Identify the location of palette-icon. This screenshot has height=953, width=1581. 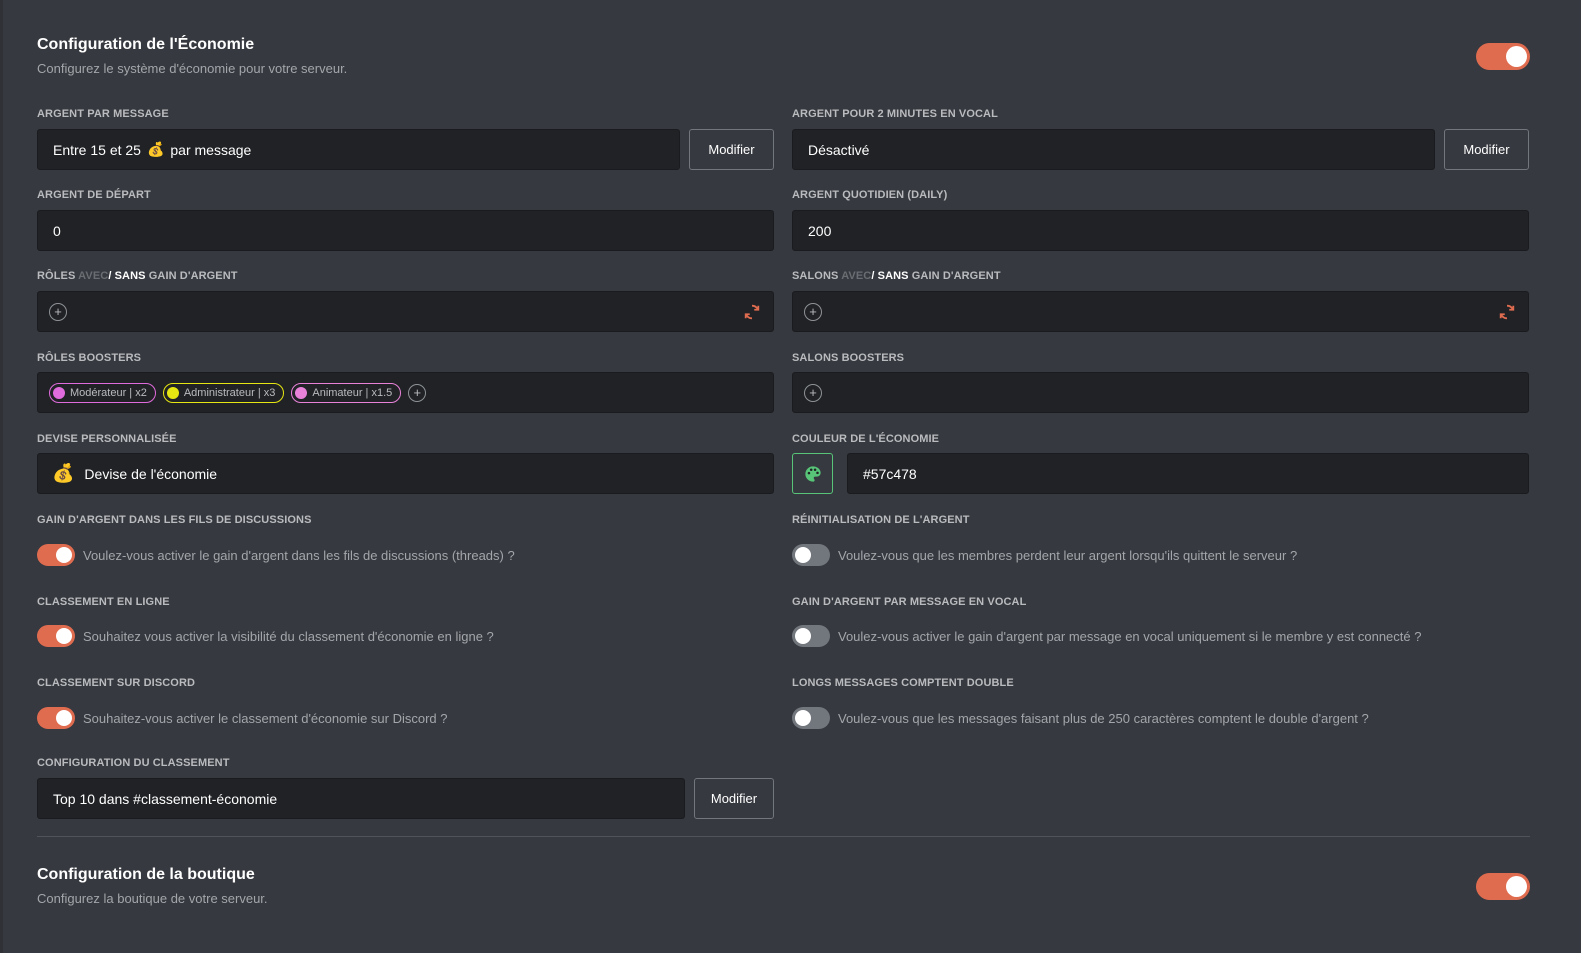
(812, 473).